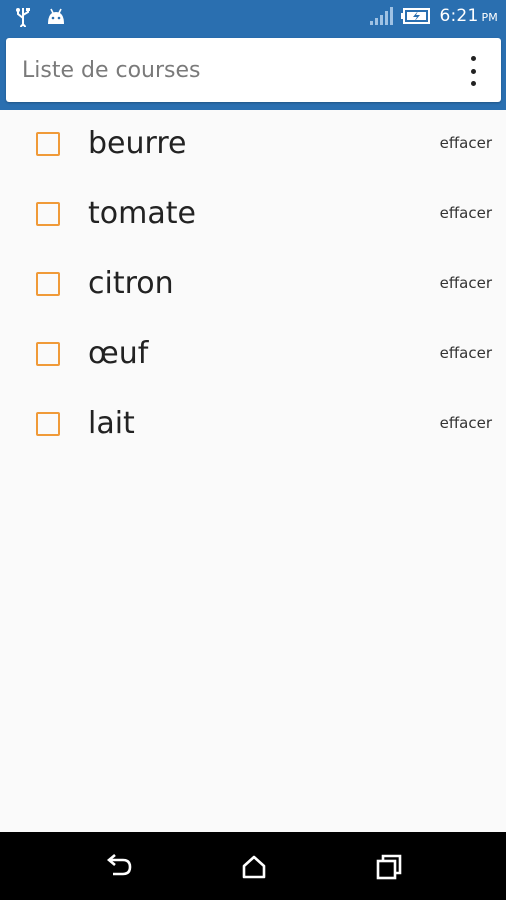 The image size is (506, 900). What do you see at coordinates (137, 143) in the screenshot?
I see `item-label: beurre` at bounding box center [137, 143].